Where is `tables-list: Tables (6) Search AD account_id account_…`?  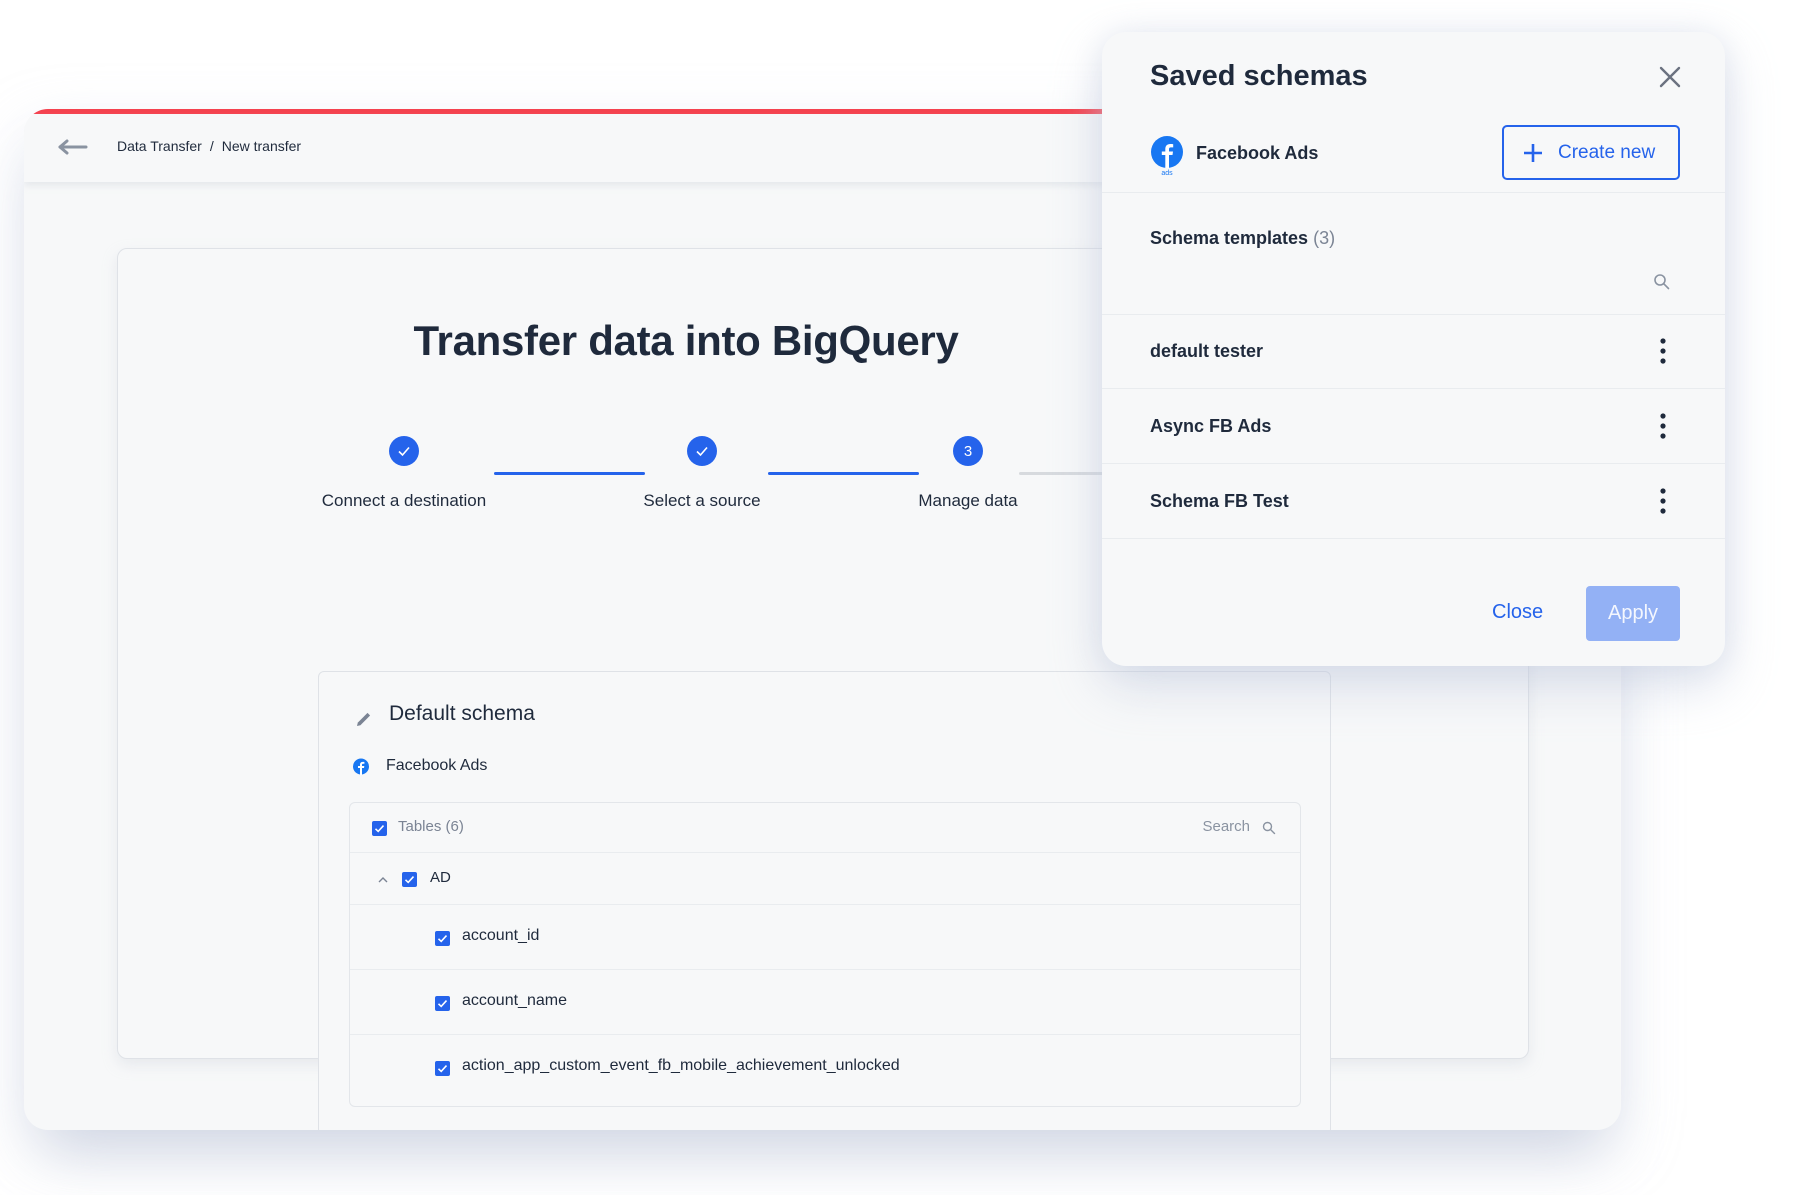
tables-list: Tables (6) Search AD account_id account_… is located at coordinates (825, 954).